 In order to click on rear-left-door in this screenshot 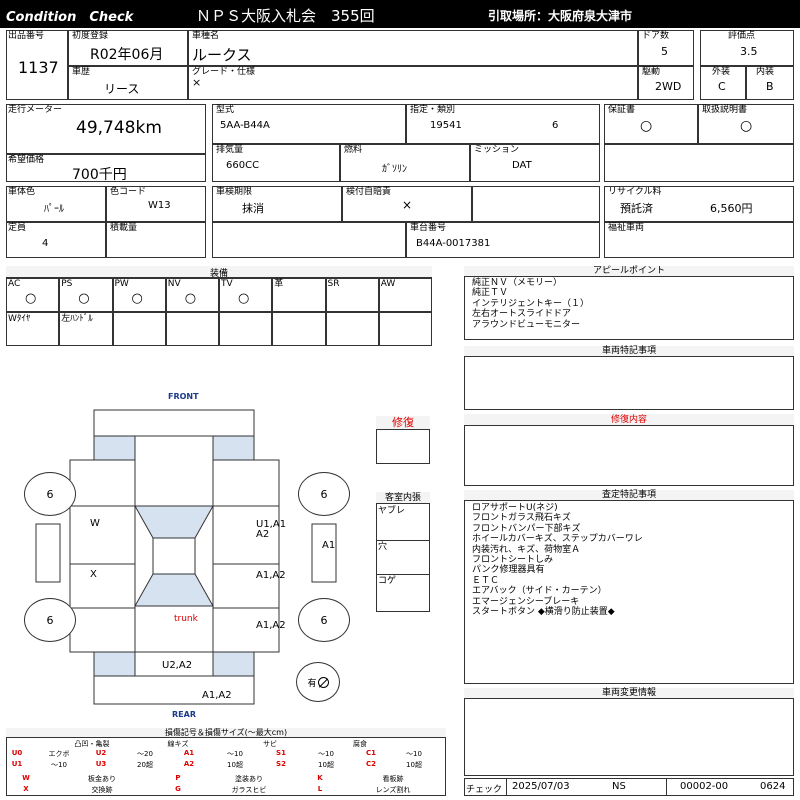, I will do `click(102, 586)`.